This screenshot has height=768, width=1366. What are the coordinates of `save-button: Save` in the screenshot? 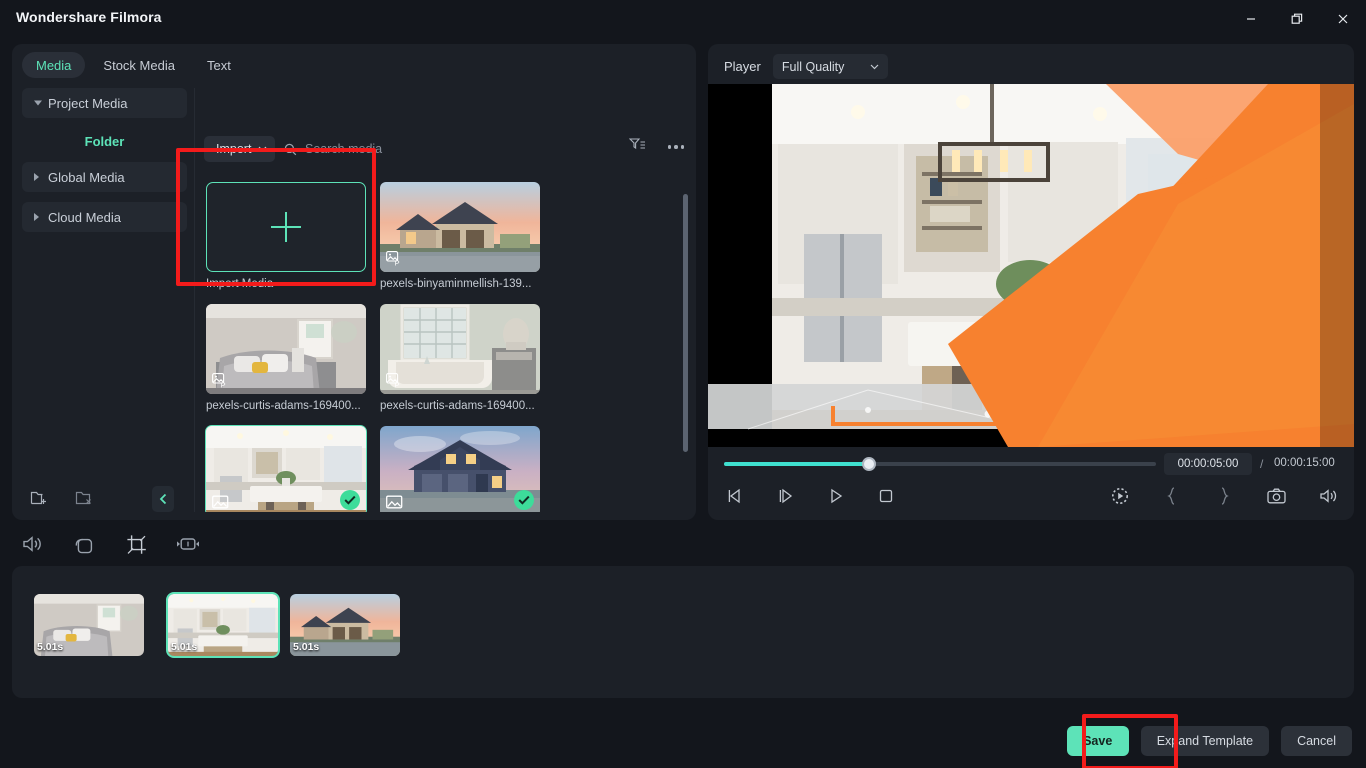 It's located at (1097, 741).